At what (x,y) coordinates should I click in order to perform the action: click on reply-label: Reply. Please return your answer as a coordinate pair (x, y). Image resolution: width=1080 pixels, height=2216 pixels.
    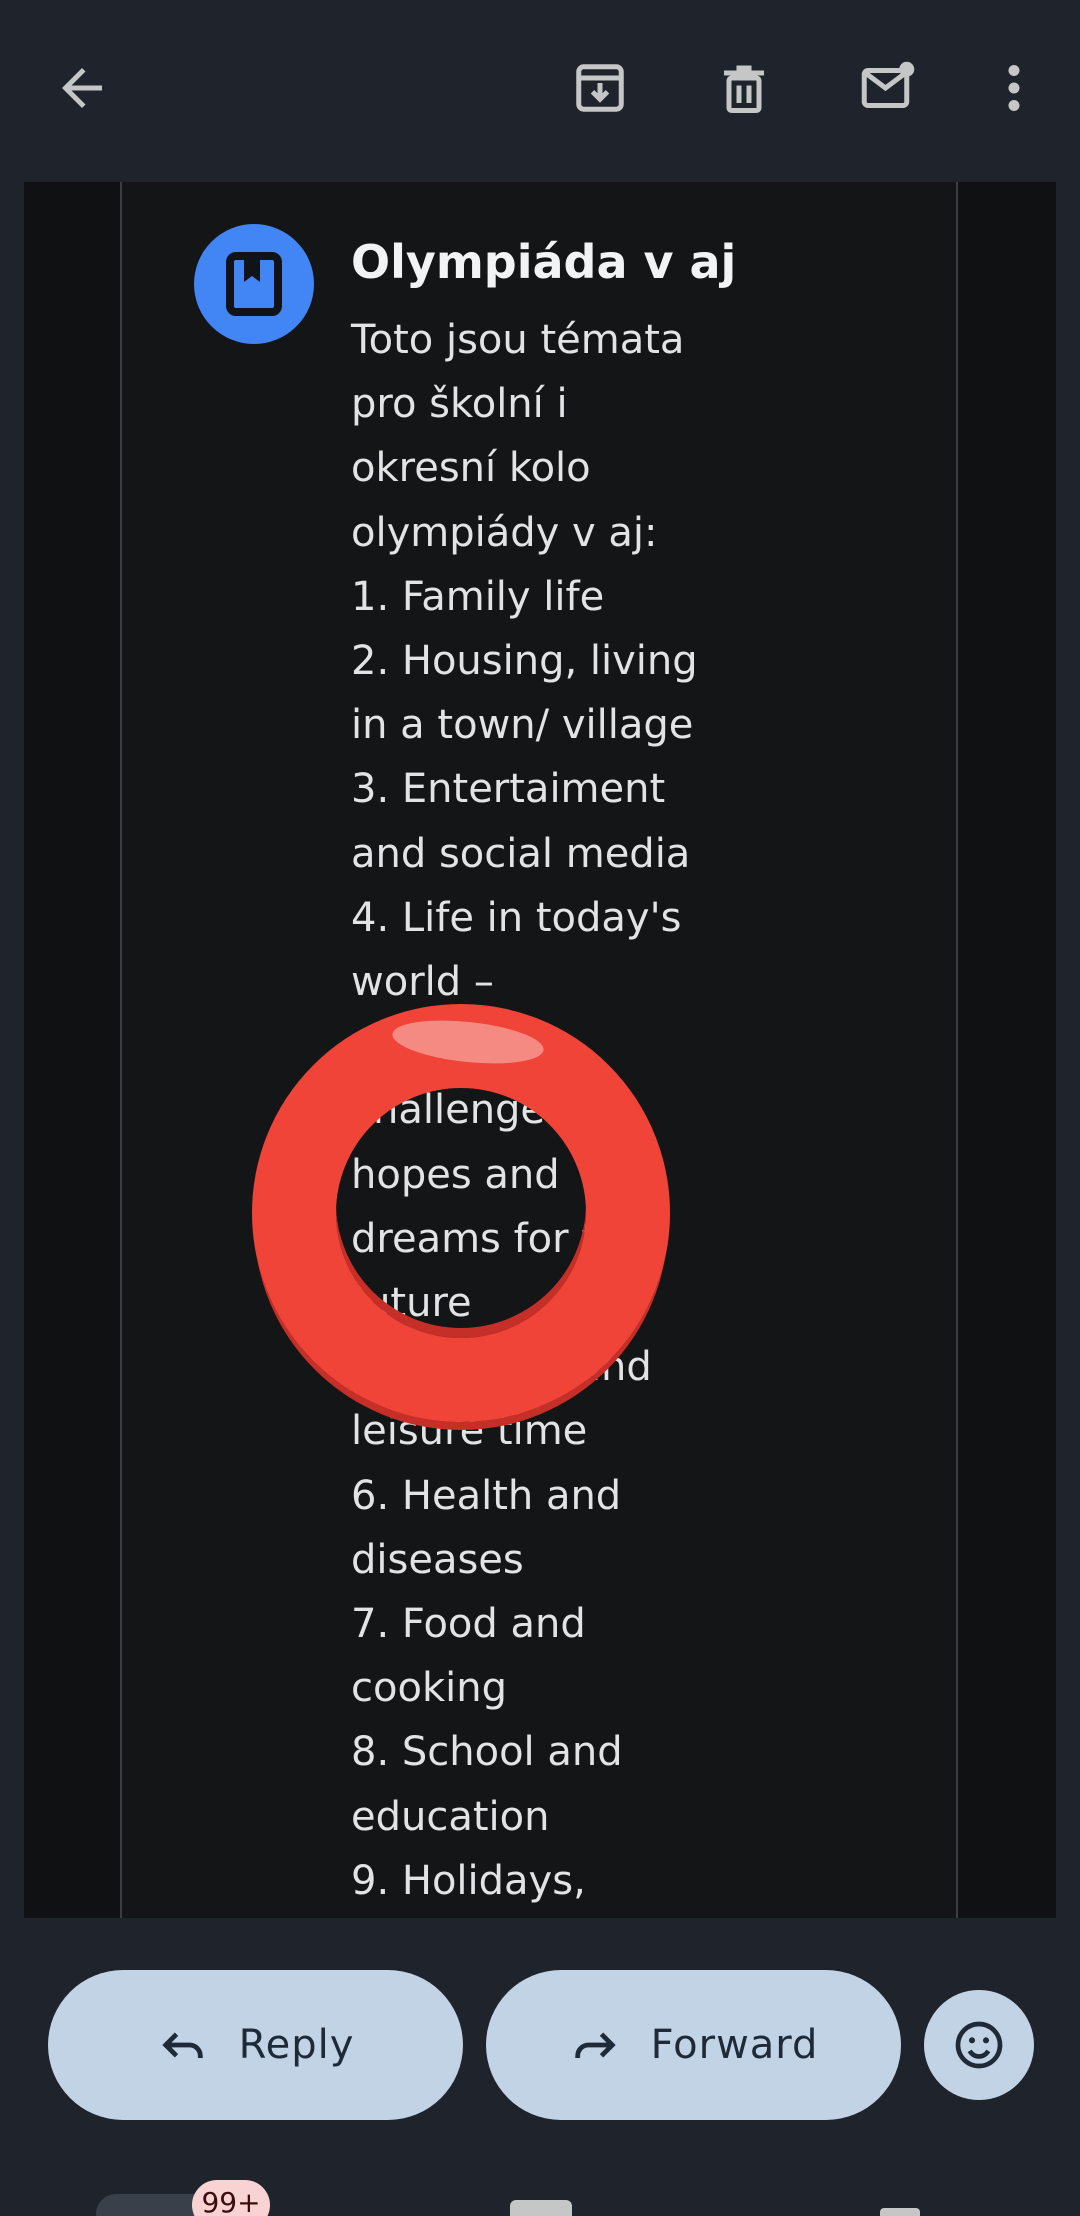
    Looking at the image, I should click on (296, 2045).